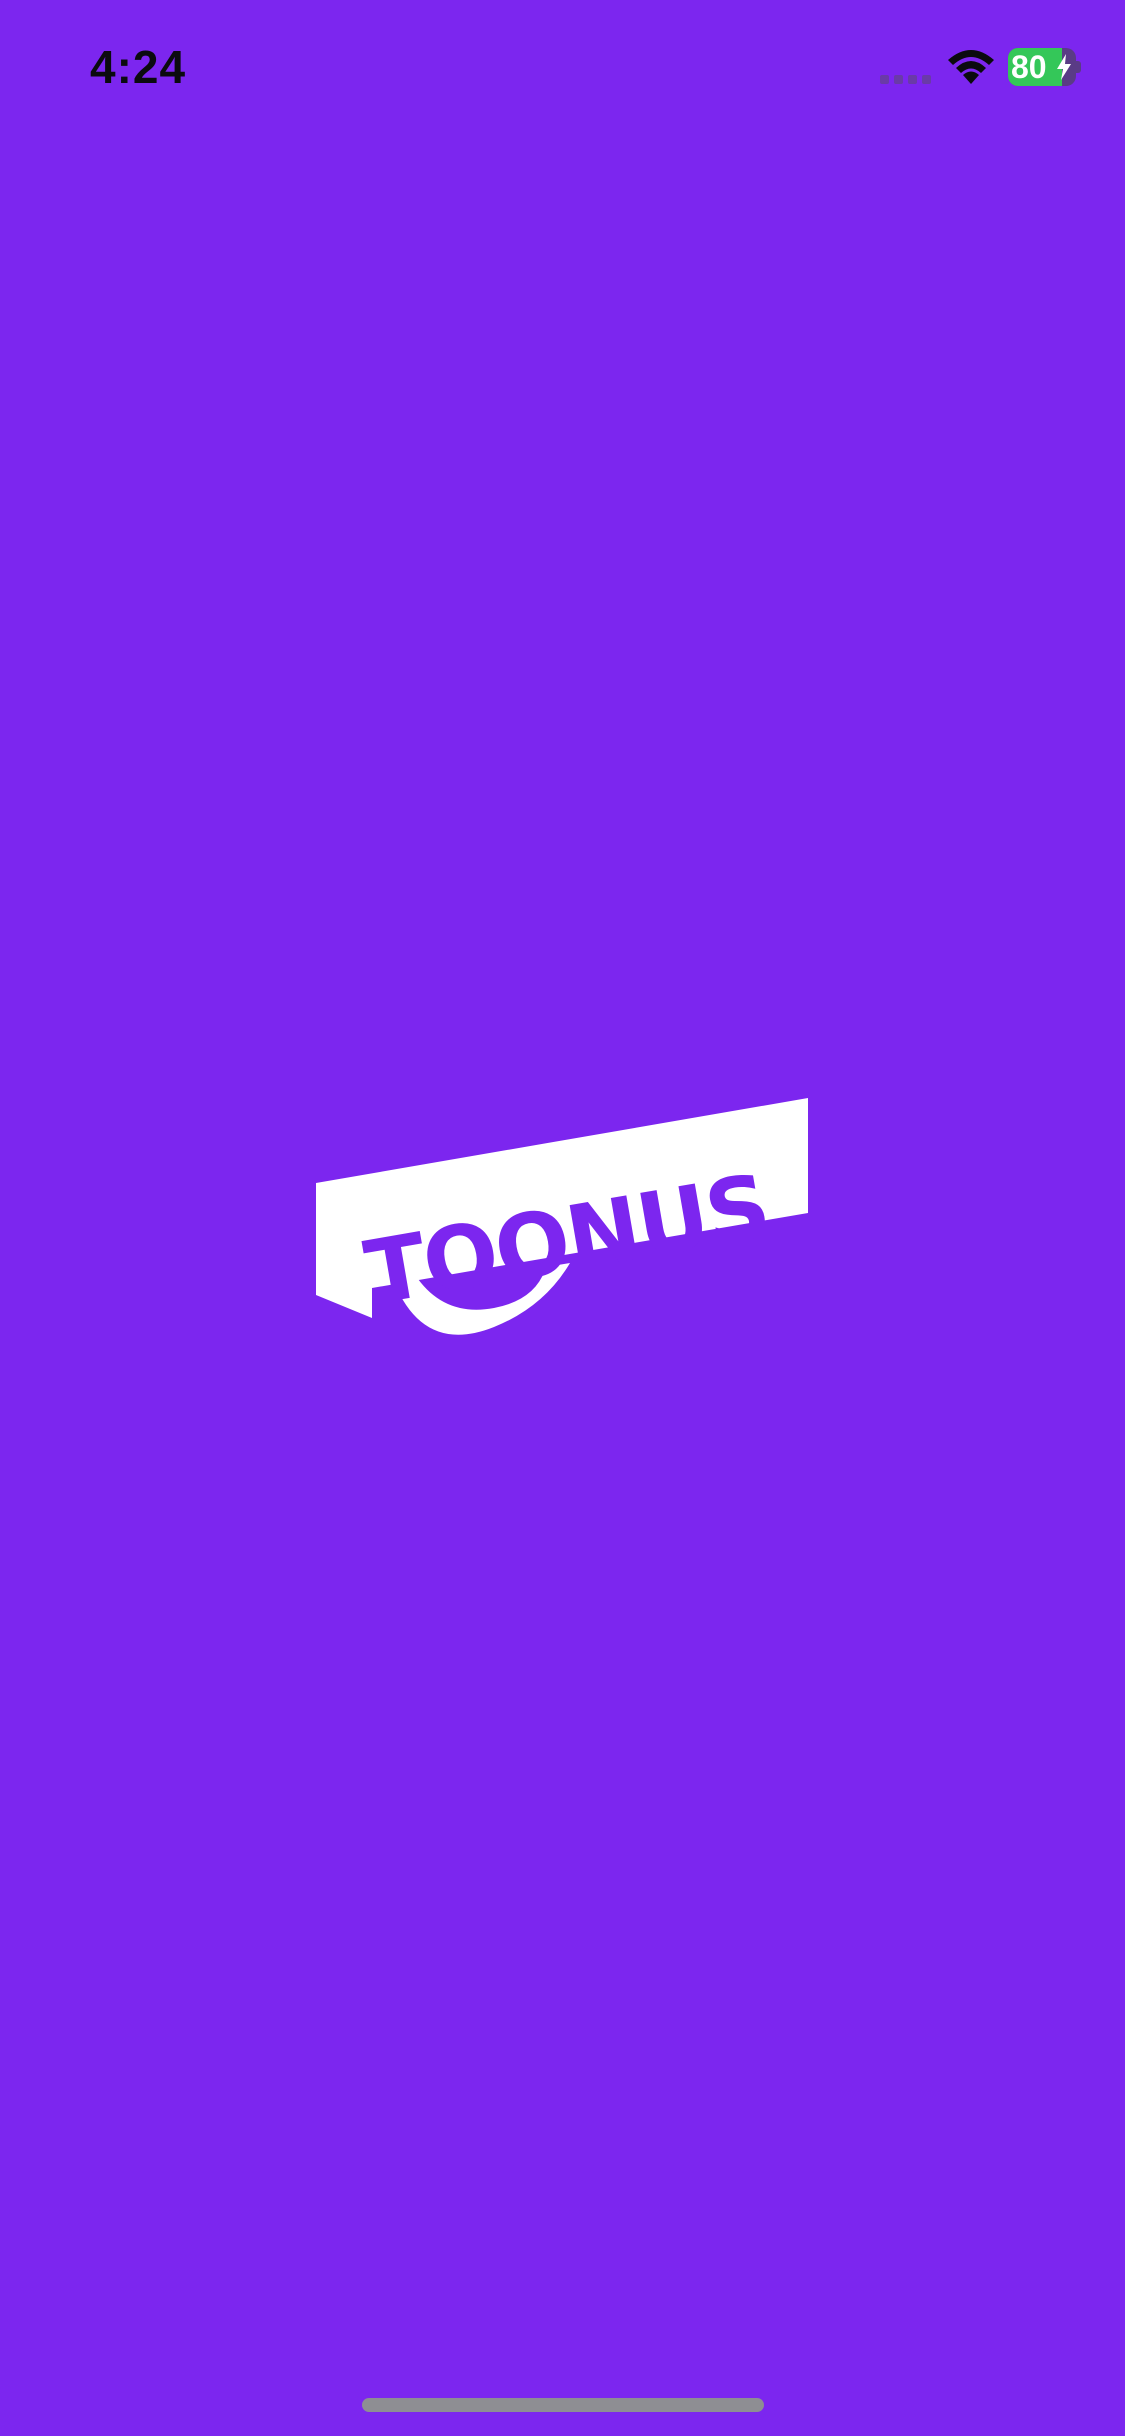  I want to click on home-indicator, so click(563, 2405).